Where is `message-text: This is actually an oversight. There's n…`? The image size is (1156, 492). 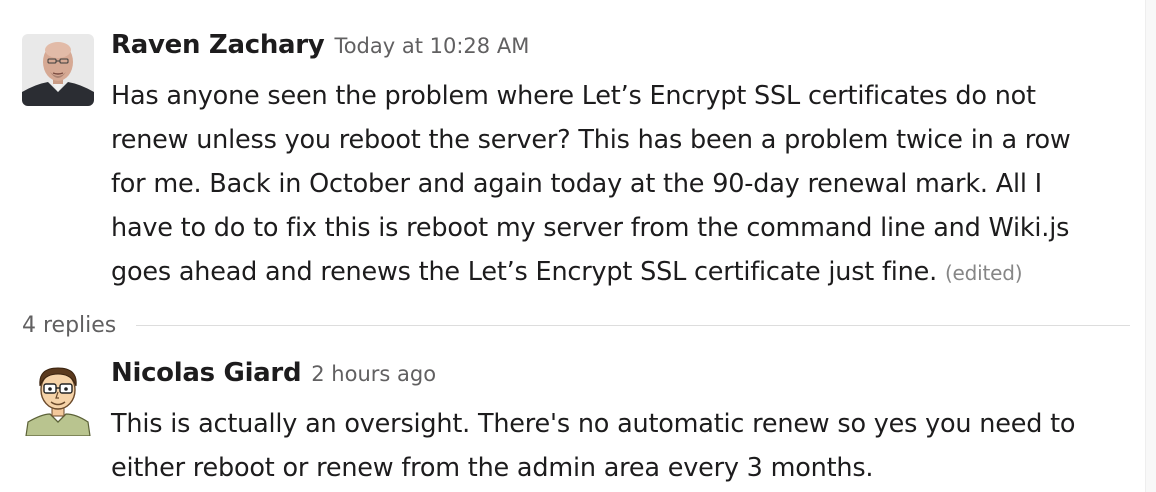
message-text: This is actually an oversight. There's n… is located at coordinates (593, 446).